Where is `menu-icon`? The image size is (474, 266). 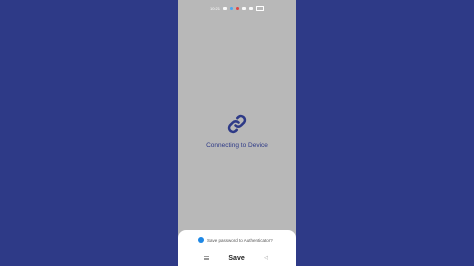 menu-icon is located at coordinates (206, 258).